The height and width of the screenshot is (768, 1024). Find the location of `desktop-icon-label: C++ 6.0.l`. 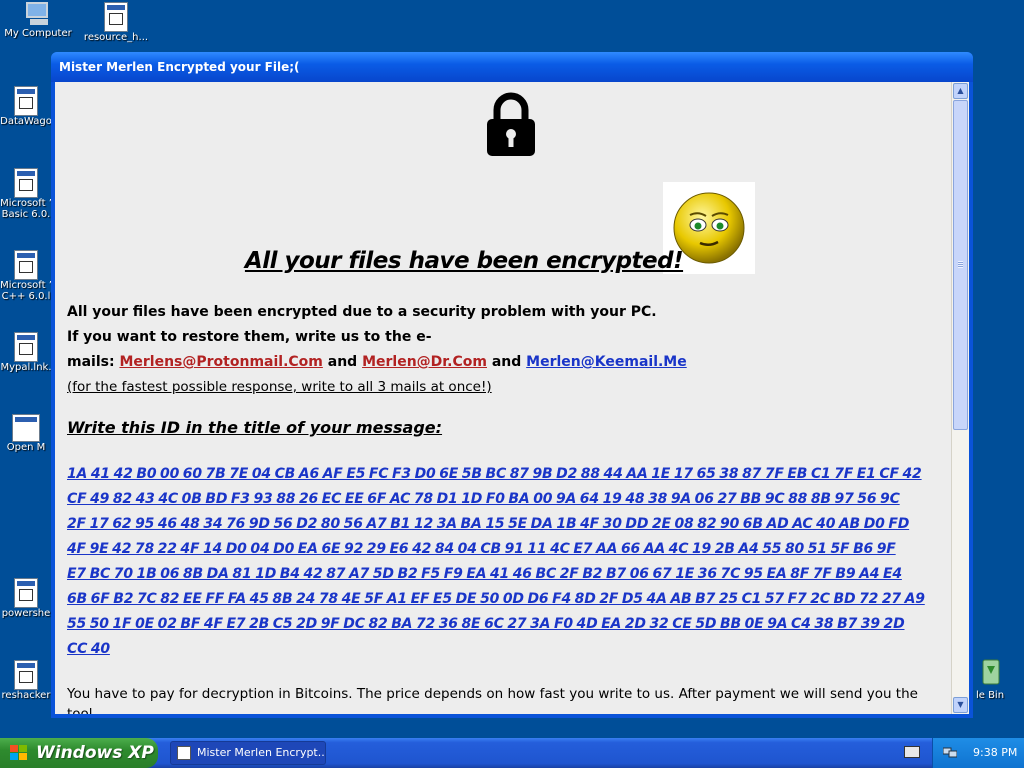

desktop-icon-label: C++ 6.0.l is located at coordinates (26, 296).